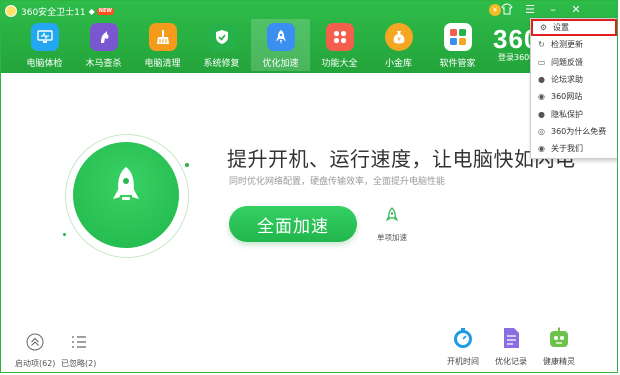  What do you see at coordinates (162, 64) in the screenshot?
I see `nav-label: 电脑清理` at bounding box center [162, 64].